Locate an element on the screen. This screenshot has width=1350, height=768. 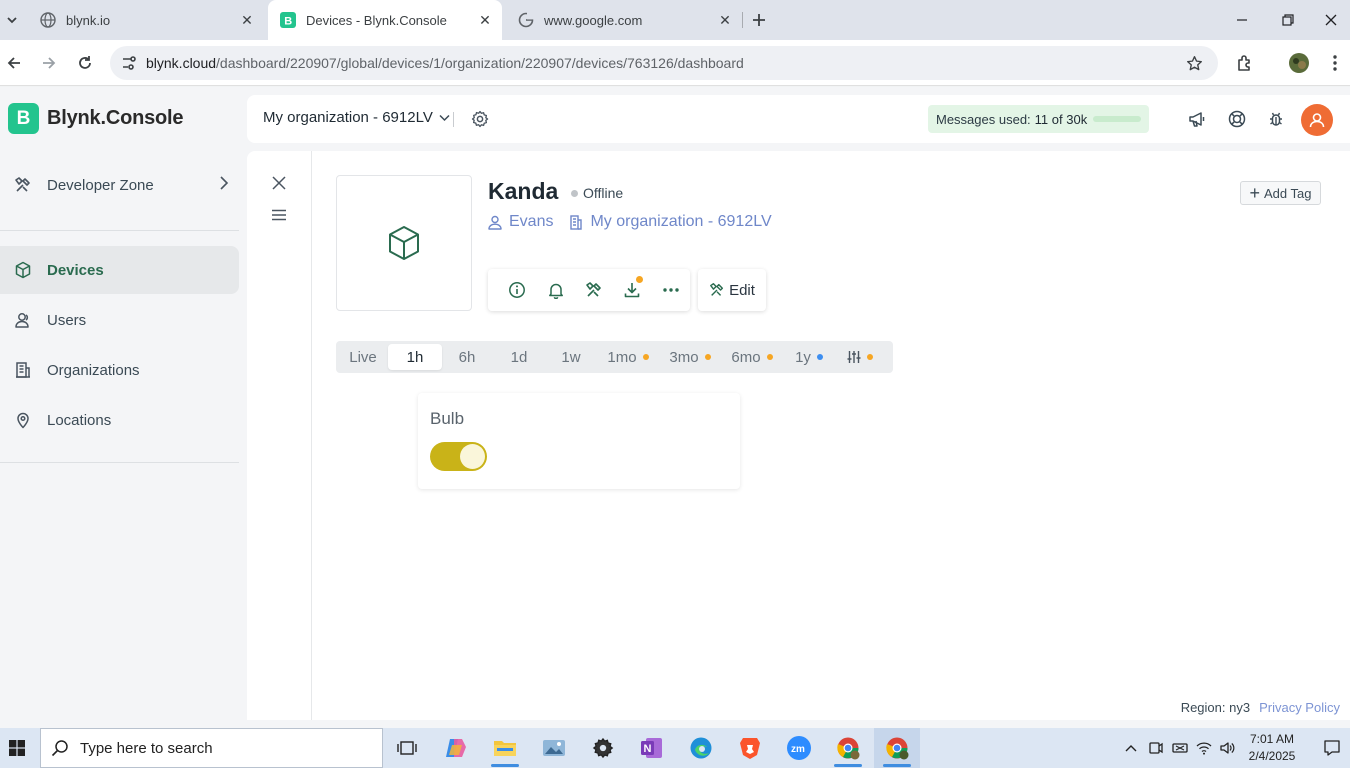
range-1y: 1y is located at coordinates (809, 357).